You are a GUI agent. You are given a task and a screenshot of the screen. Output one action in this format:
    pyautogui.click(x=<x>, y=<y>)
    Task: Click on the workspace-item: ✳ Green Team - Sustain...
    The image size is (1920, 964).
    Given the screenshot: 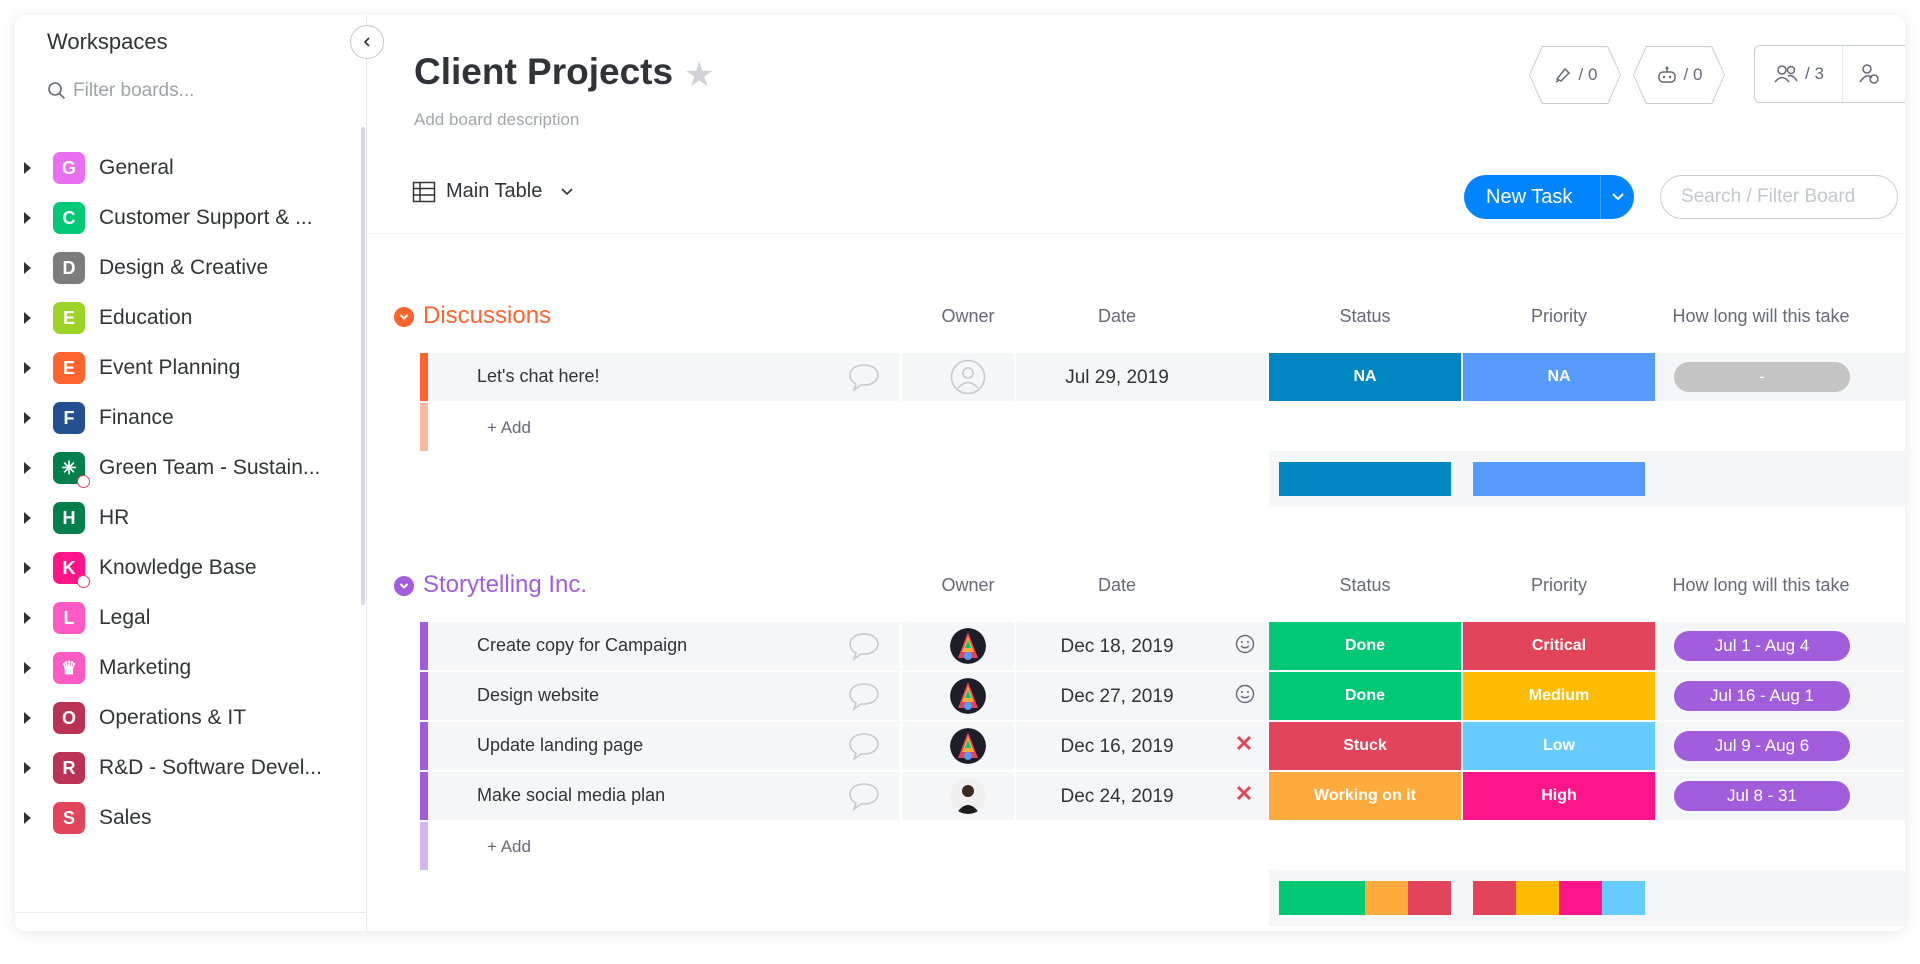 What is the action you would take?
    pyautogui.click(x=185, y=468)
    